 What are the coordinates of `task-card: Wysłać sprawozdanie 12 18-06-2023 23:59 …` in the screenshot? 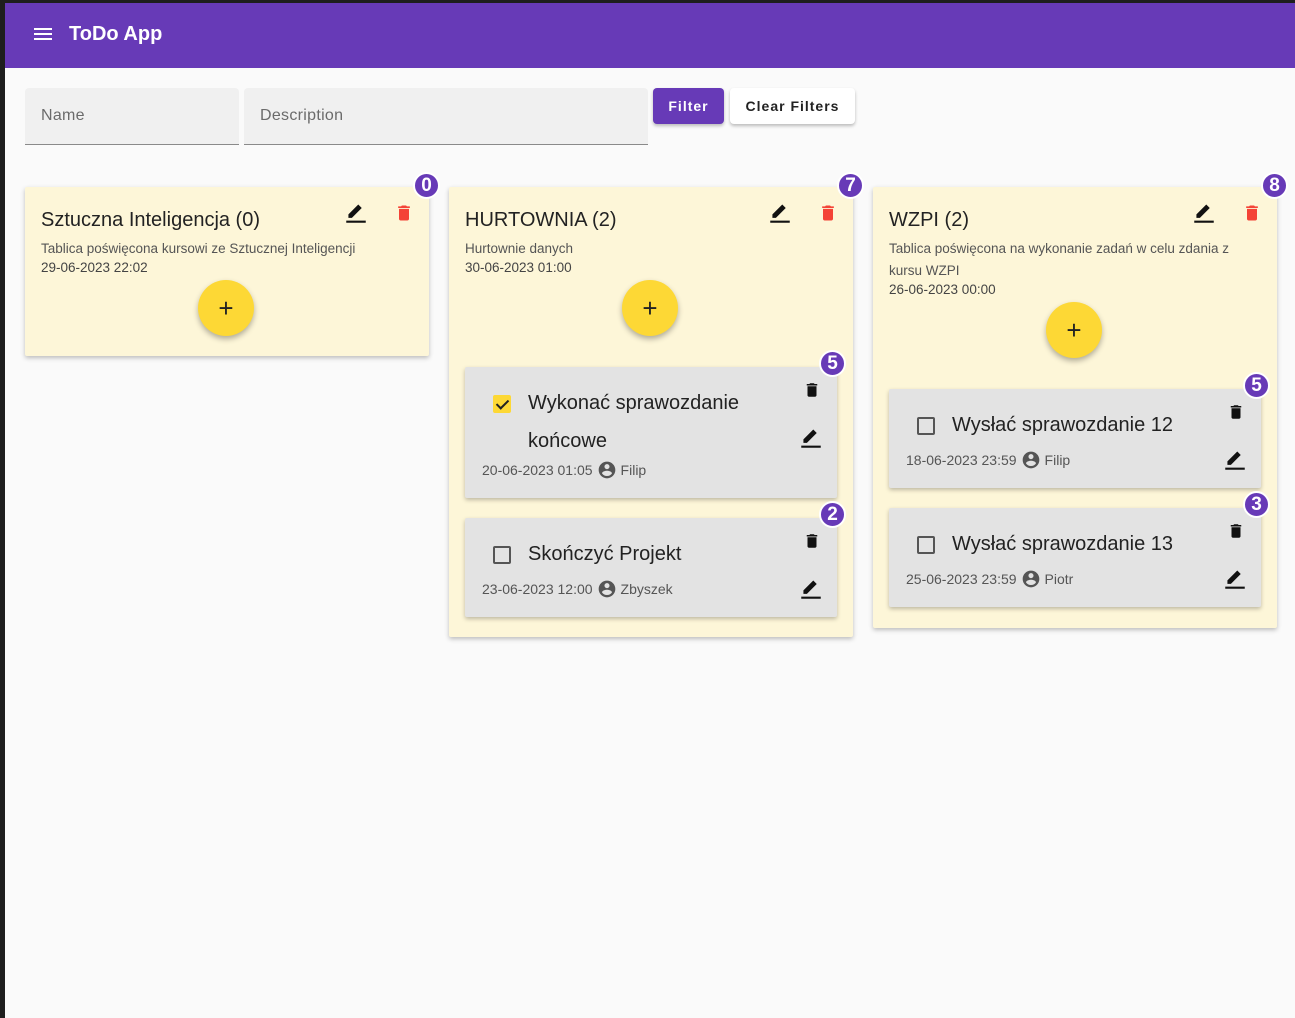 It's located at (1079, 430).